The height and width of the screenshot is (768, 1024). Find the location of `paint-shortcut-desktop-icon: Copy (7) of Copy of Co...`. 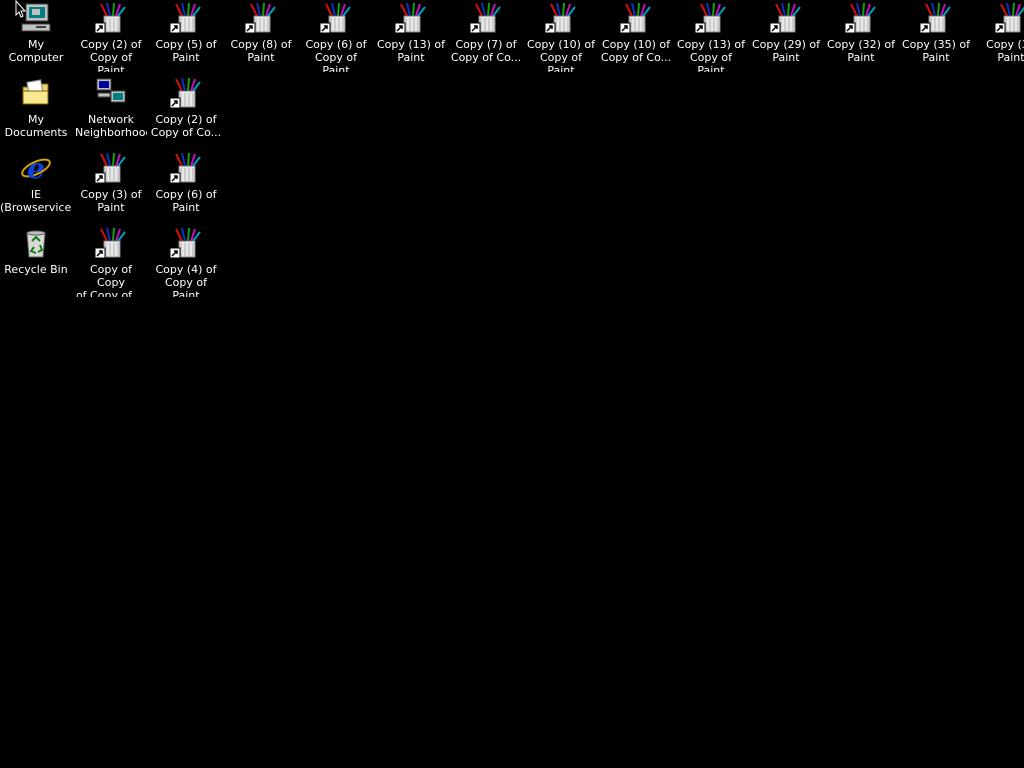

paint-shortcut-desktop-icon: Copy (7) of Copy of Co... is located at coordinates (486, 36).